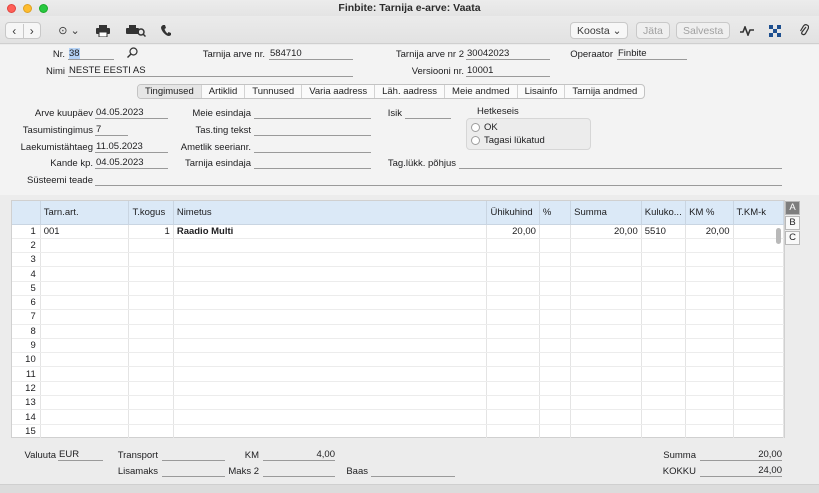 The height and width of the screenshot is (493, 819). Describe the element at coordinates (69, 30) in the screenshot. I see `more-options-button: ⊙ ⌄` at that location.